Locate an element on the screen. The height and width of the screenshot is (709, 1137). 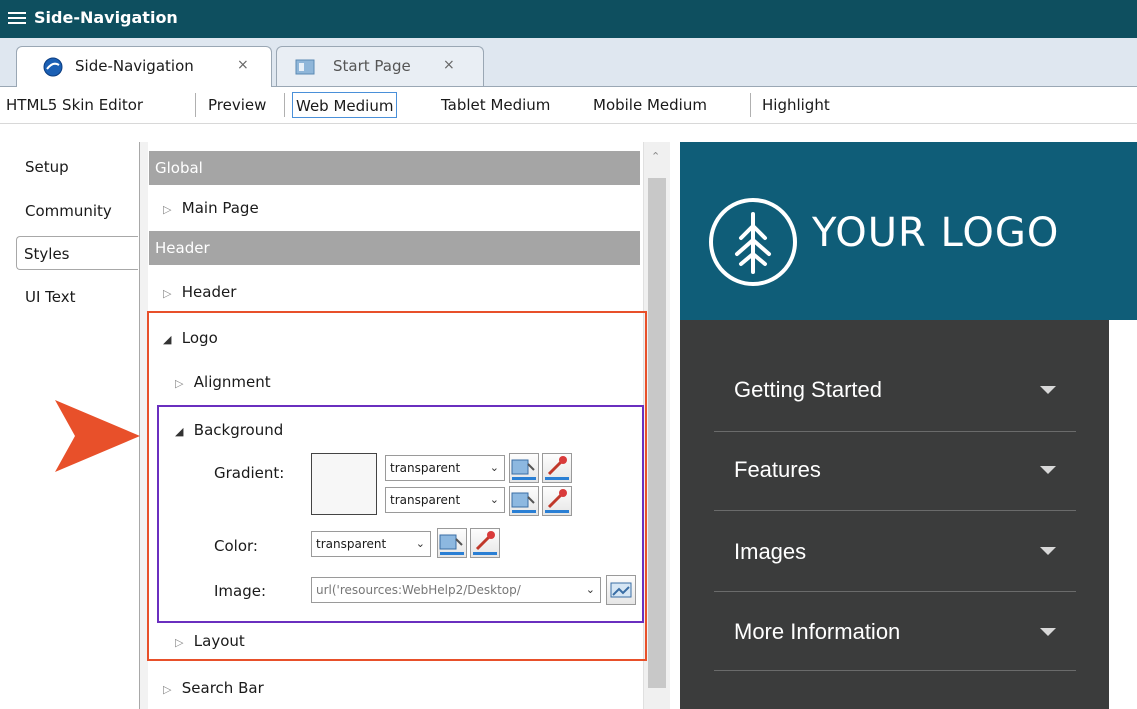
tab-start-page: Start Page × is located at coordinates (380, 66).